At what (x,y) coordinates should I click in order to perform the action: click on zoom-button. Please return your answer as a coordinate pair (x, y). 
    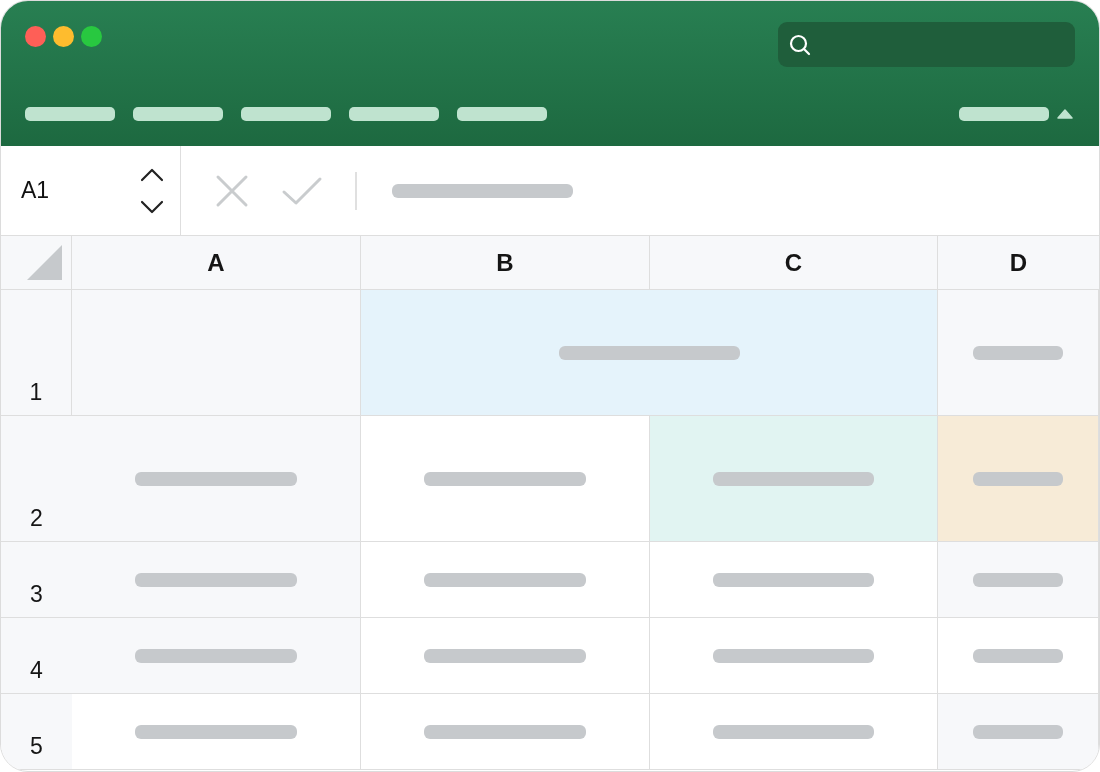
    Looking at the image, I should click on (91, 36).